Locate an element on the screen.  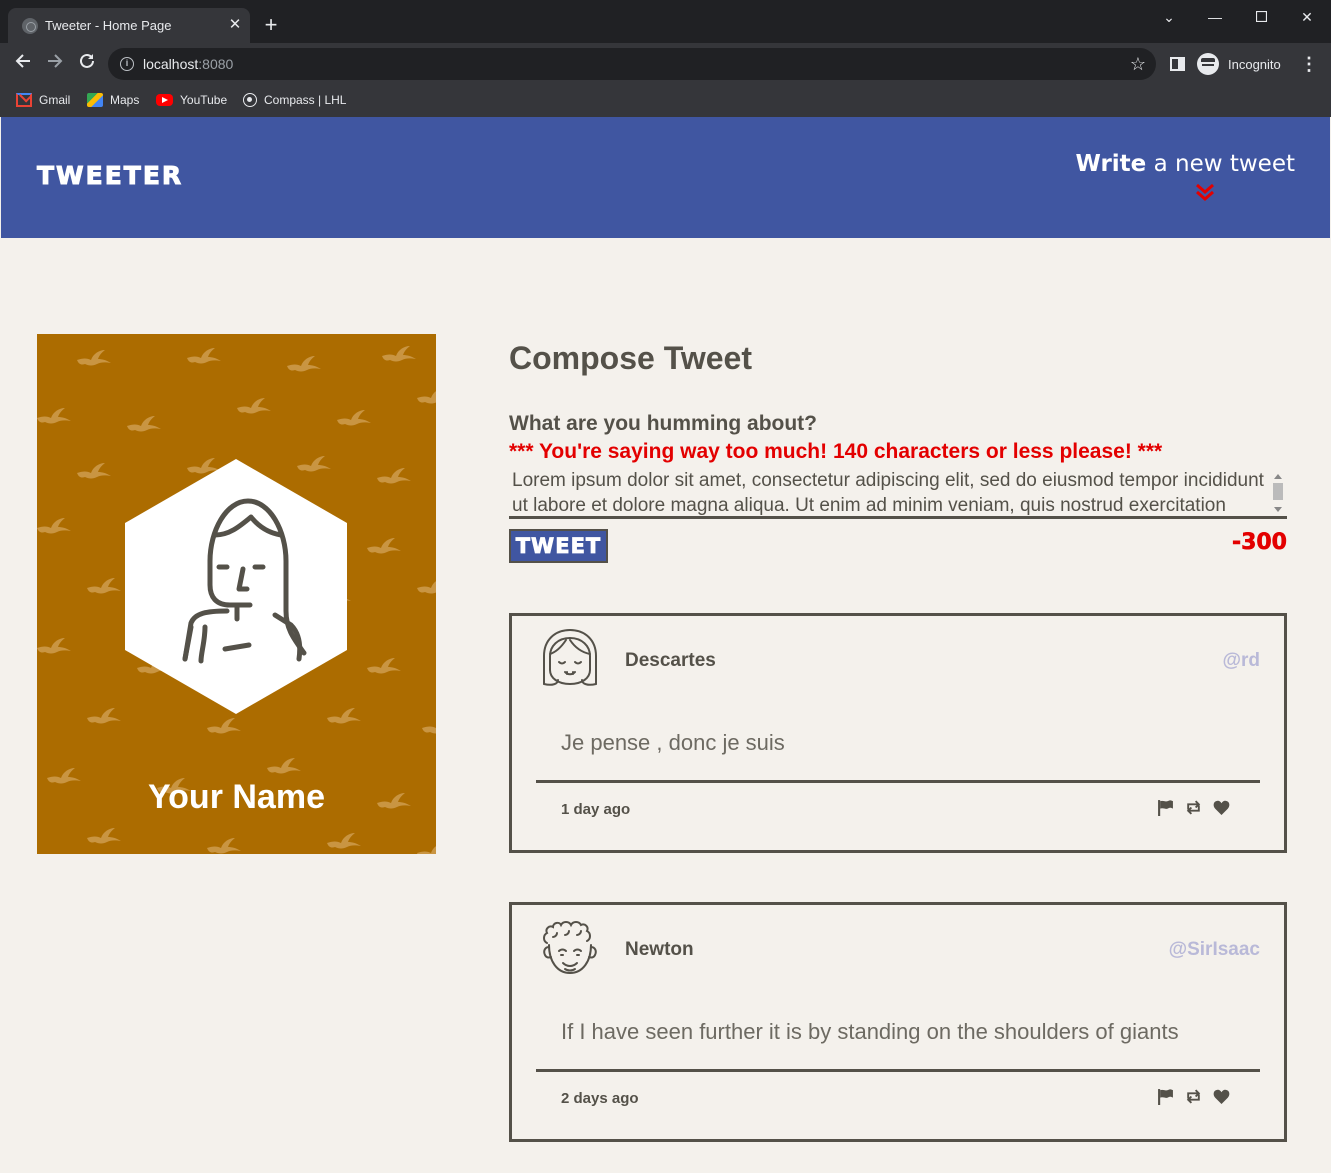
character-counter: -300 is located at coordinates (1259, 543).